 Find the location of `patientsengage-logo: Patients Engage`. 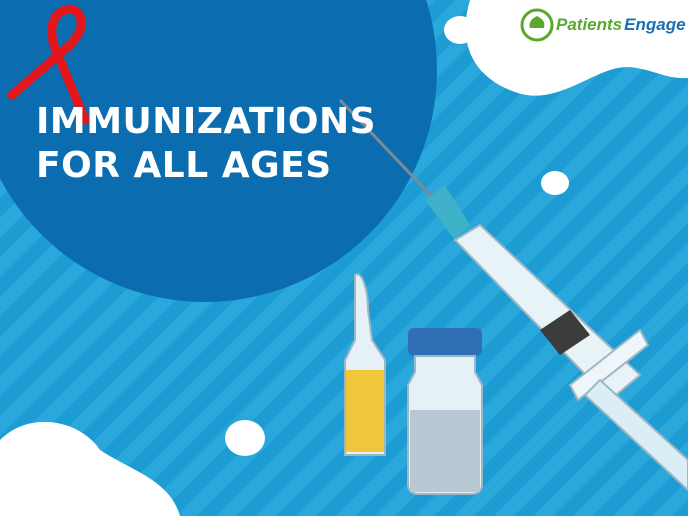

patientsengage-logo: Patients Engage is located at coordinates (603, 25).